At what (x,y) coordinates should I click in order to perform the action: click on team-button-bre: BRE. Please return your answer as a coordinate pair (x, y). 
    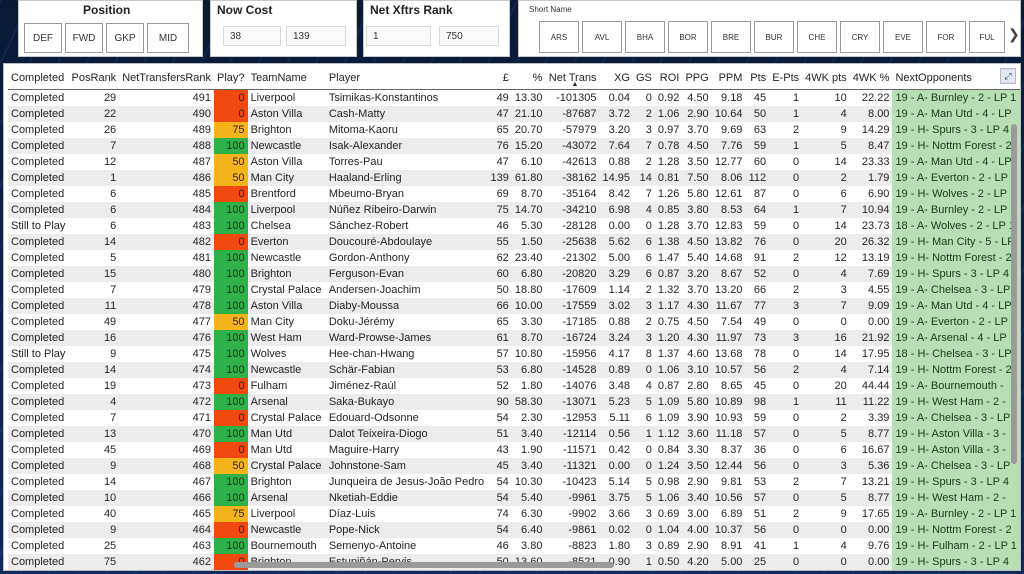
    Looking at the image, I should click on (731, 37).